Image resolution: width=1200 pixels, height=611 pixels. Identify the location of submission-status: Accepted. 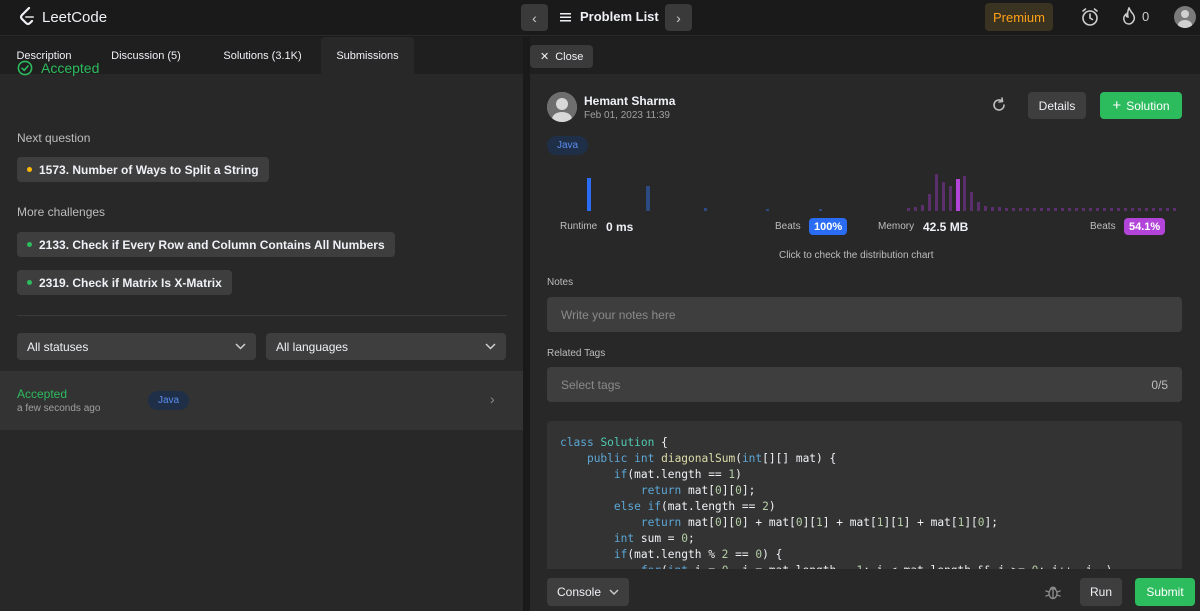
(42, 394).